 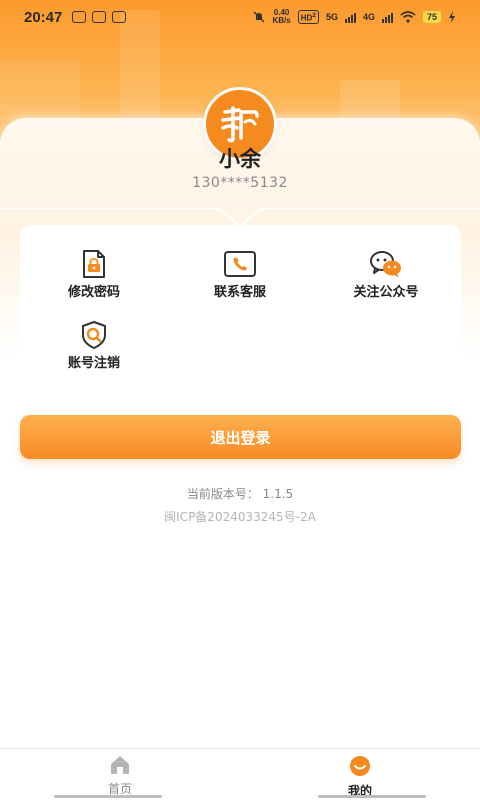 What do you see at coordinates (431, 17) in the screenshot?
I see `battery-level: 75` at bounding box center [431, 17].